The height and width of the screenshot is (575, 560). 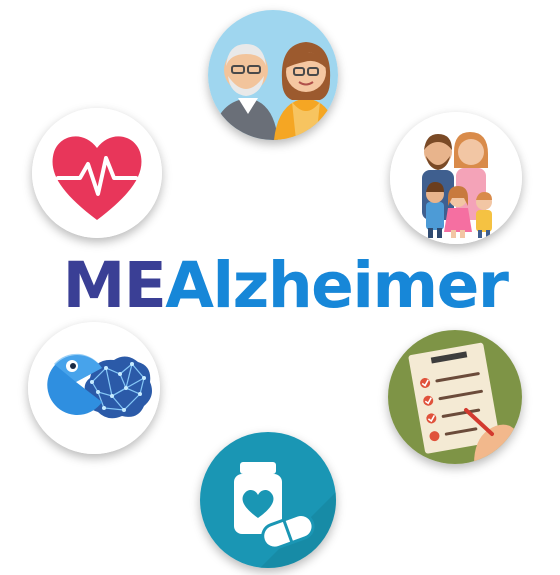 I want to click on brain-game-icon, so click(x=94, y=388).